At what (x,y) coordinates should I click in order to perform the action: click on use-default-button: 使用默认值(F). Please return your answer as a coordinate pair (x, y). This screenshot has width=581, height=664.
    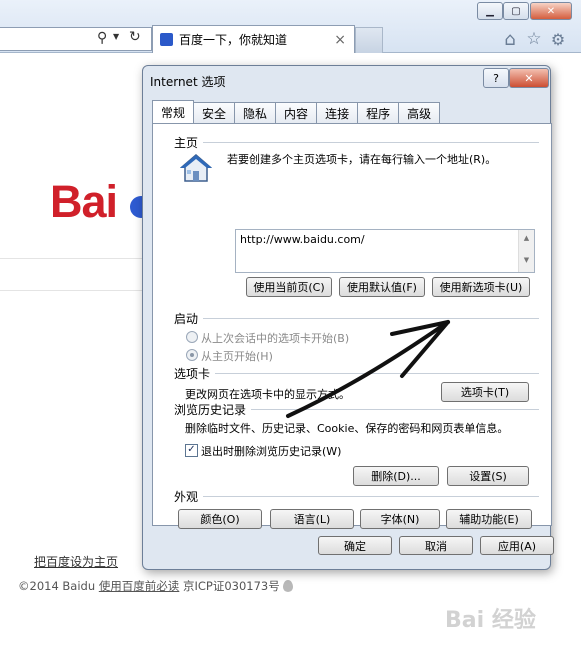
    Looking at the image, I should click on (382, 287).